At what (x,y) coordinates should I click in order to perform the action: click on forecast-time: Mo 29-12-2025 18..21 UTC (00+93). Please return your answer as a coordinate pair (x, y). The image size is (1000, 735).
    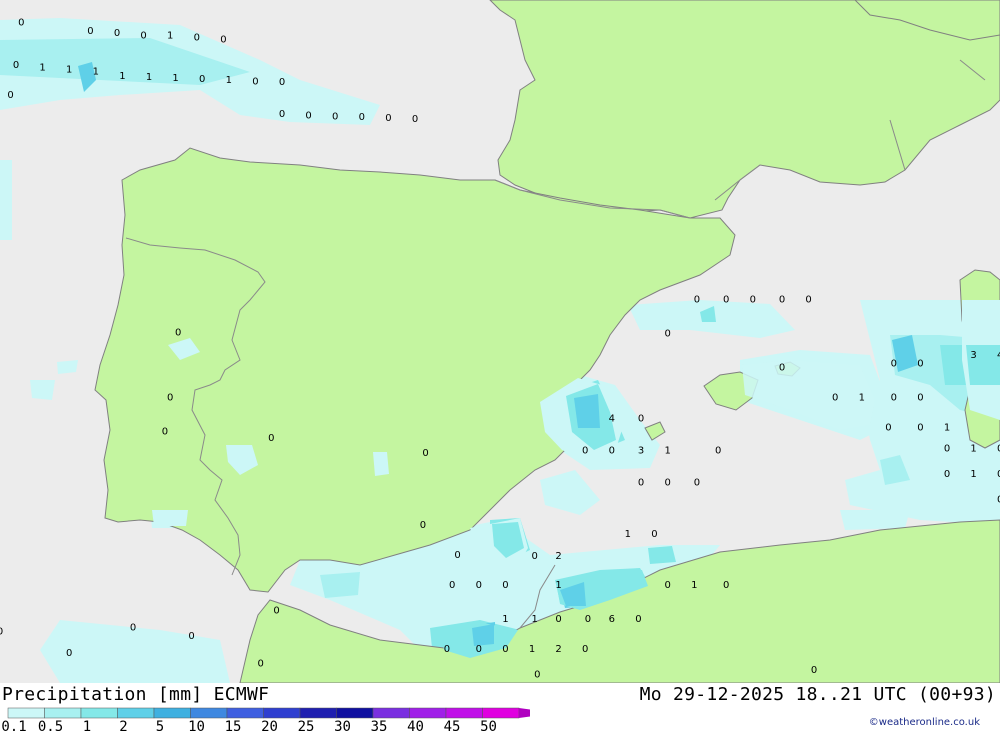
    Looking at the image, I should click on (817, 694).